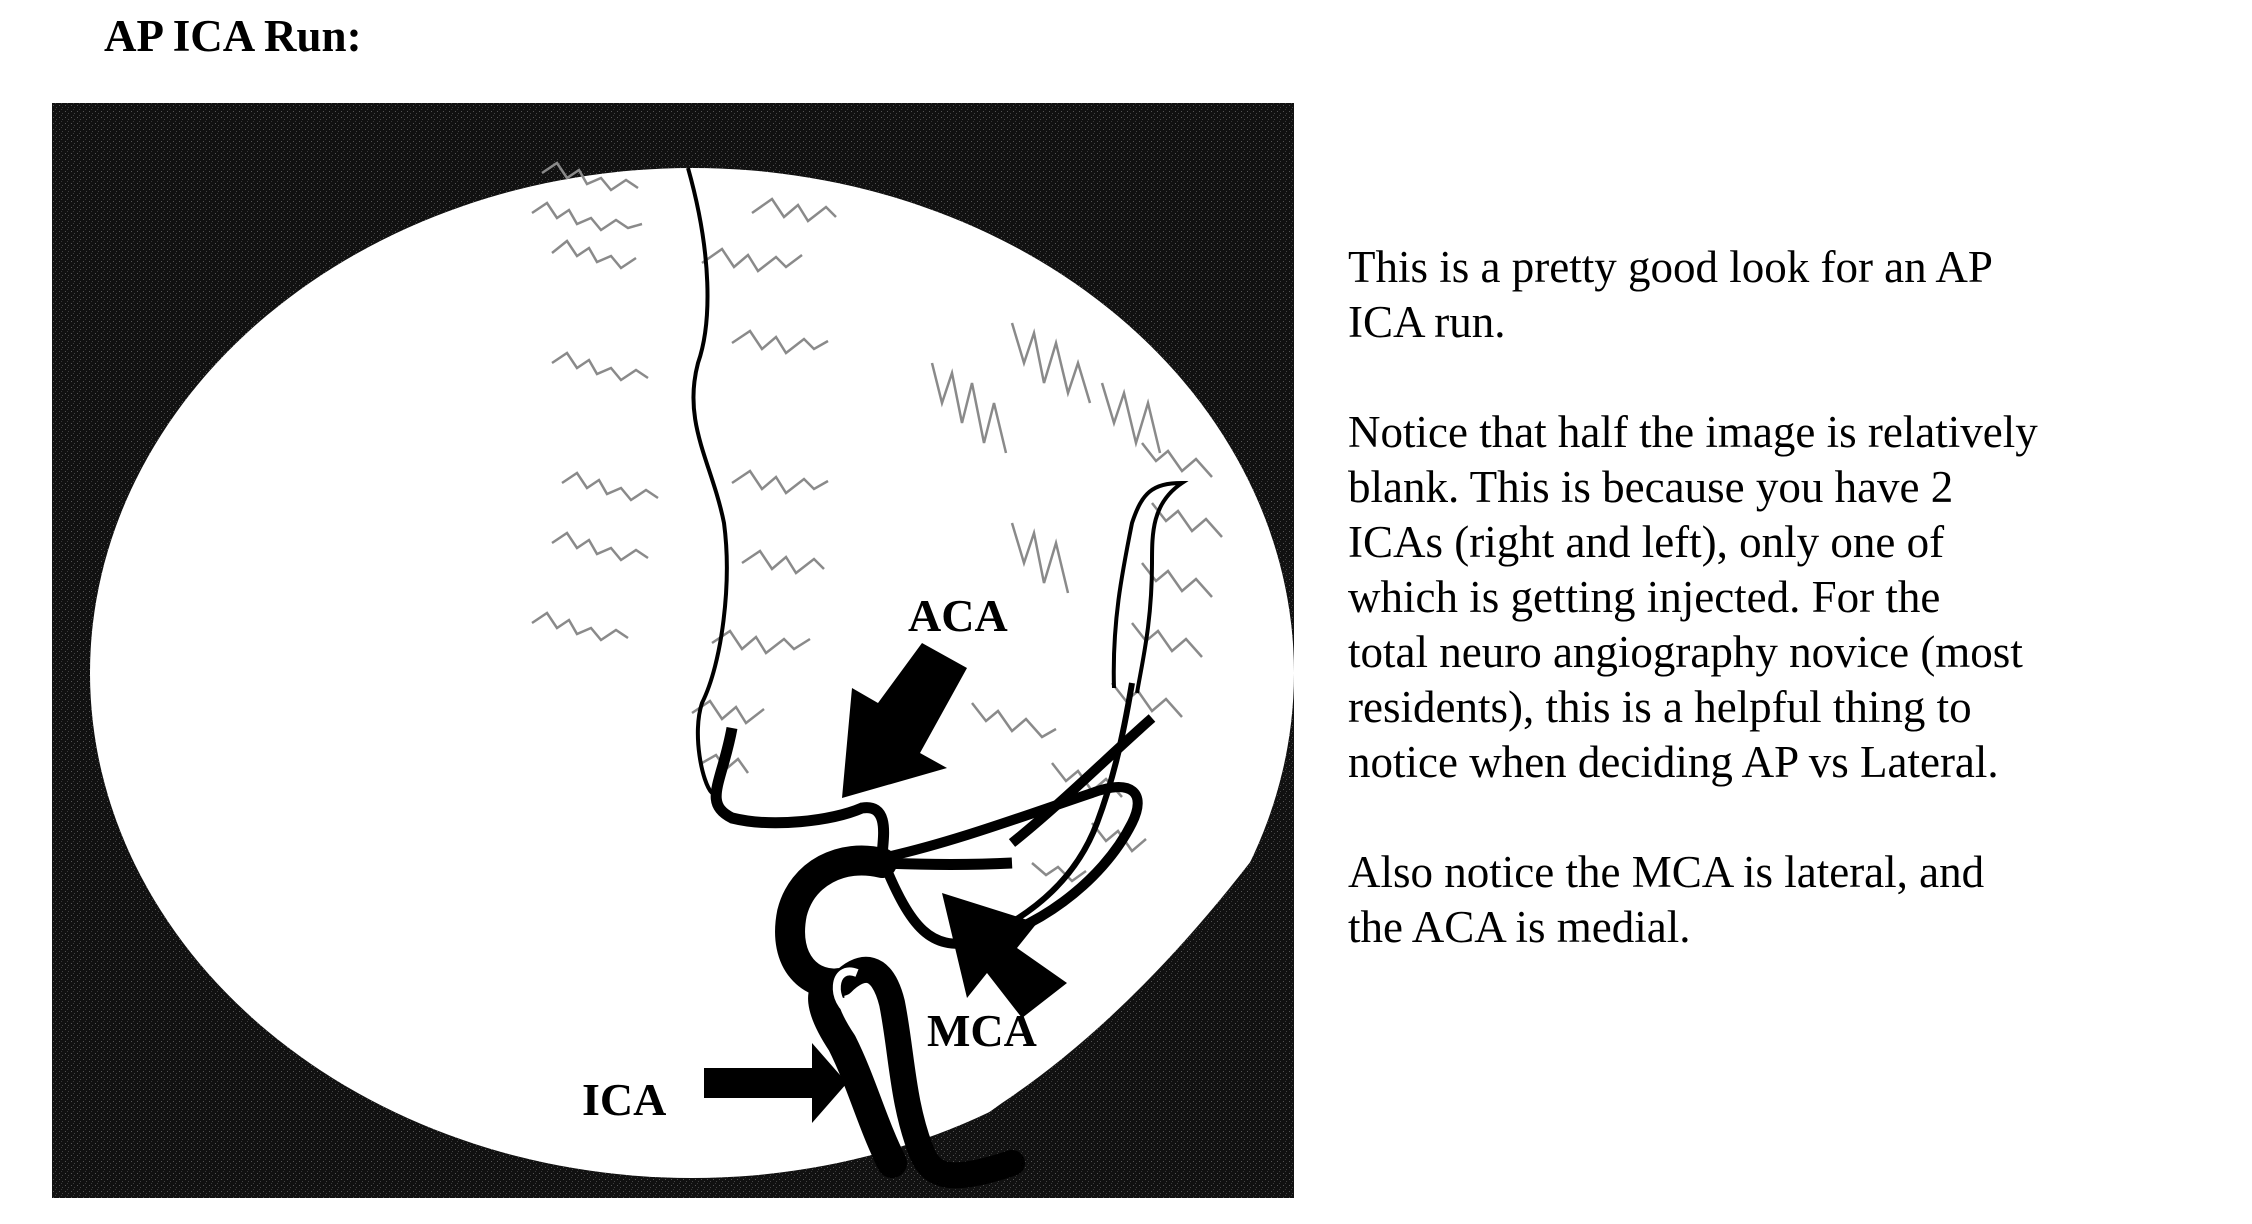  I want to click on page-title: AP ICA Run:, so click(233, 36).